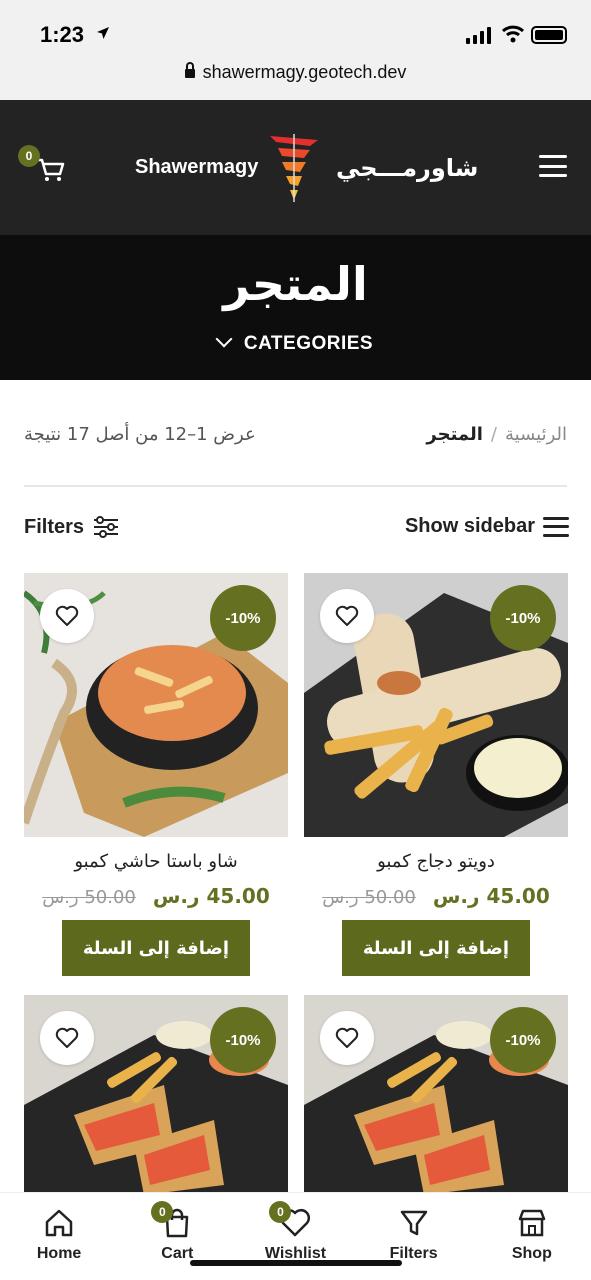 The height and width of the screenshot is (1280, 591). What do you see at coordinates (295, 50) in the screenshot?
I see `status-bar: 1:23 shawermagy.geotech.dev` at bounding box center [295, 50].